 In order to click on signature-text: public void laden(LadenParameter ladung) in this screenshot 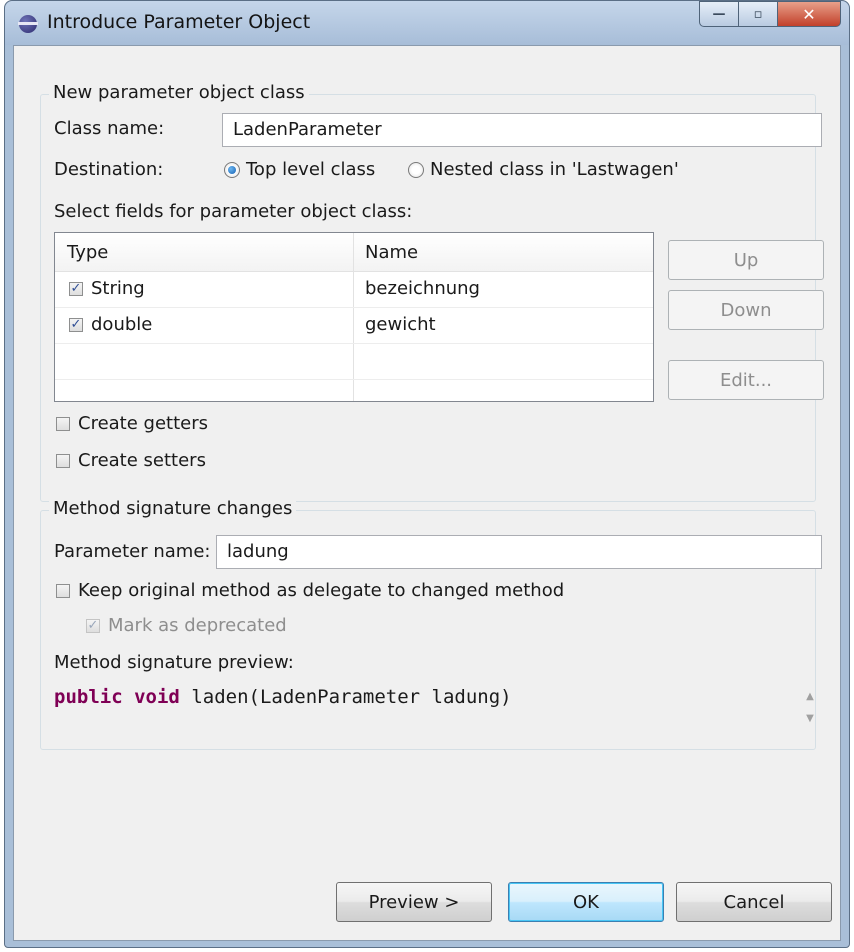, I will do `click(283, 697)`.